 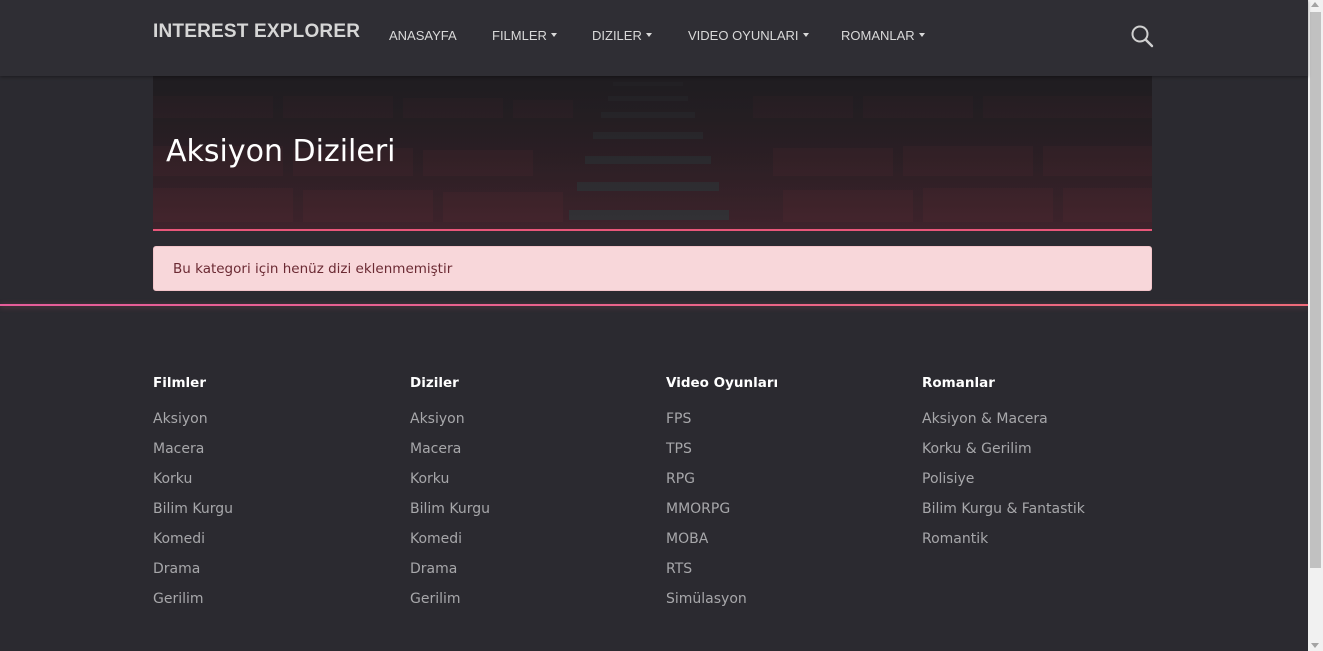 I want to click on footer-link: RTS, so click(x=786, y=569).